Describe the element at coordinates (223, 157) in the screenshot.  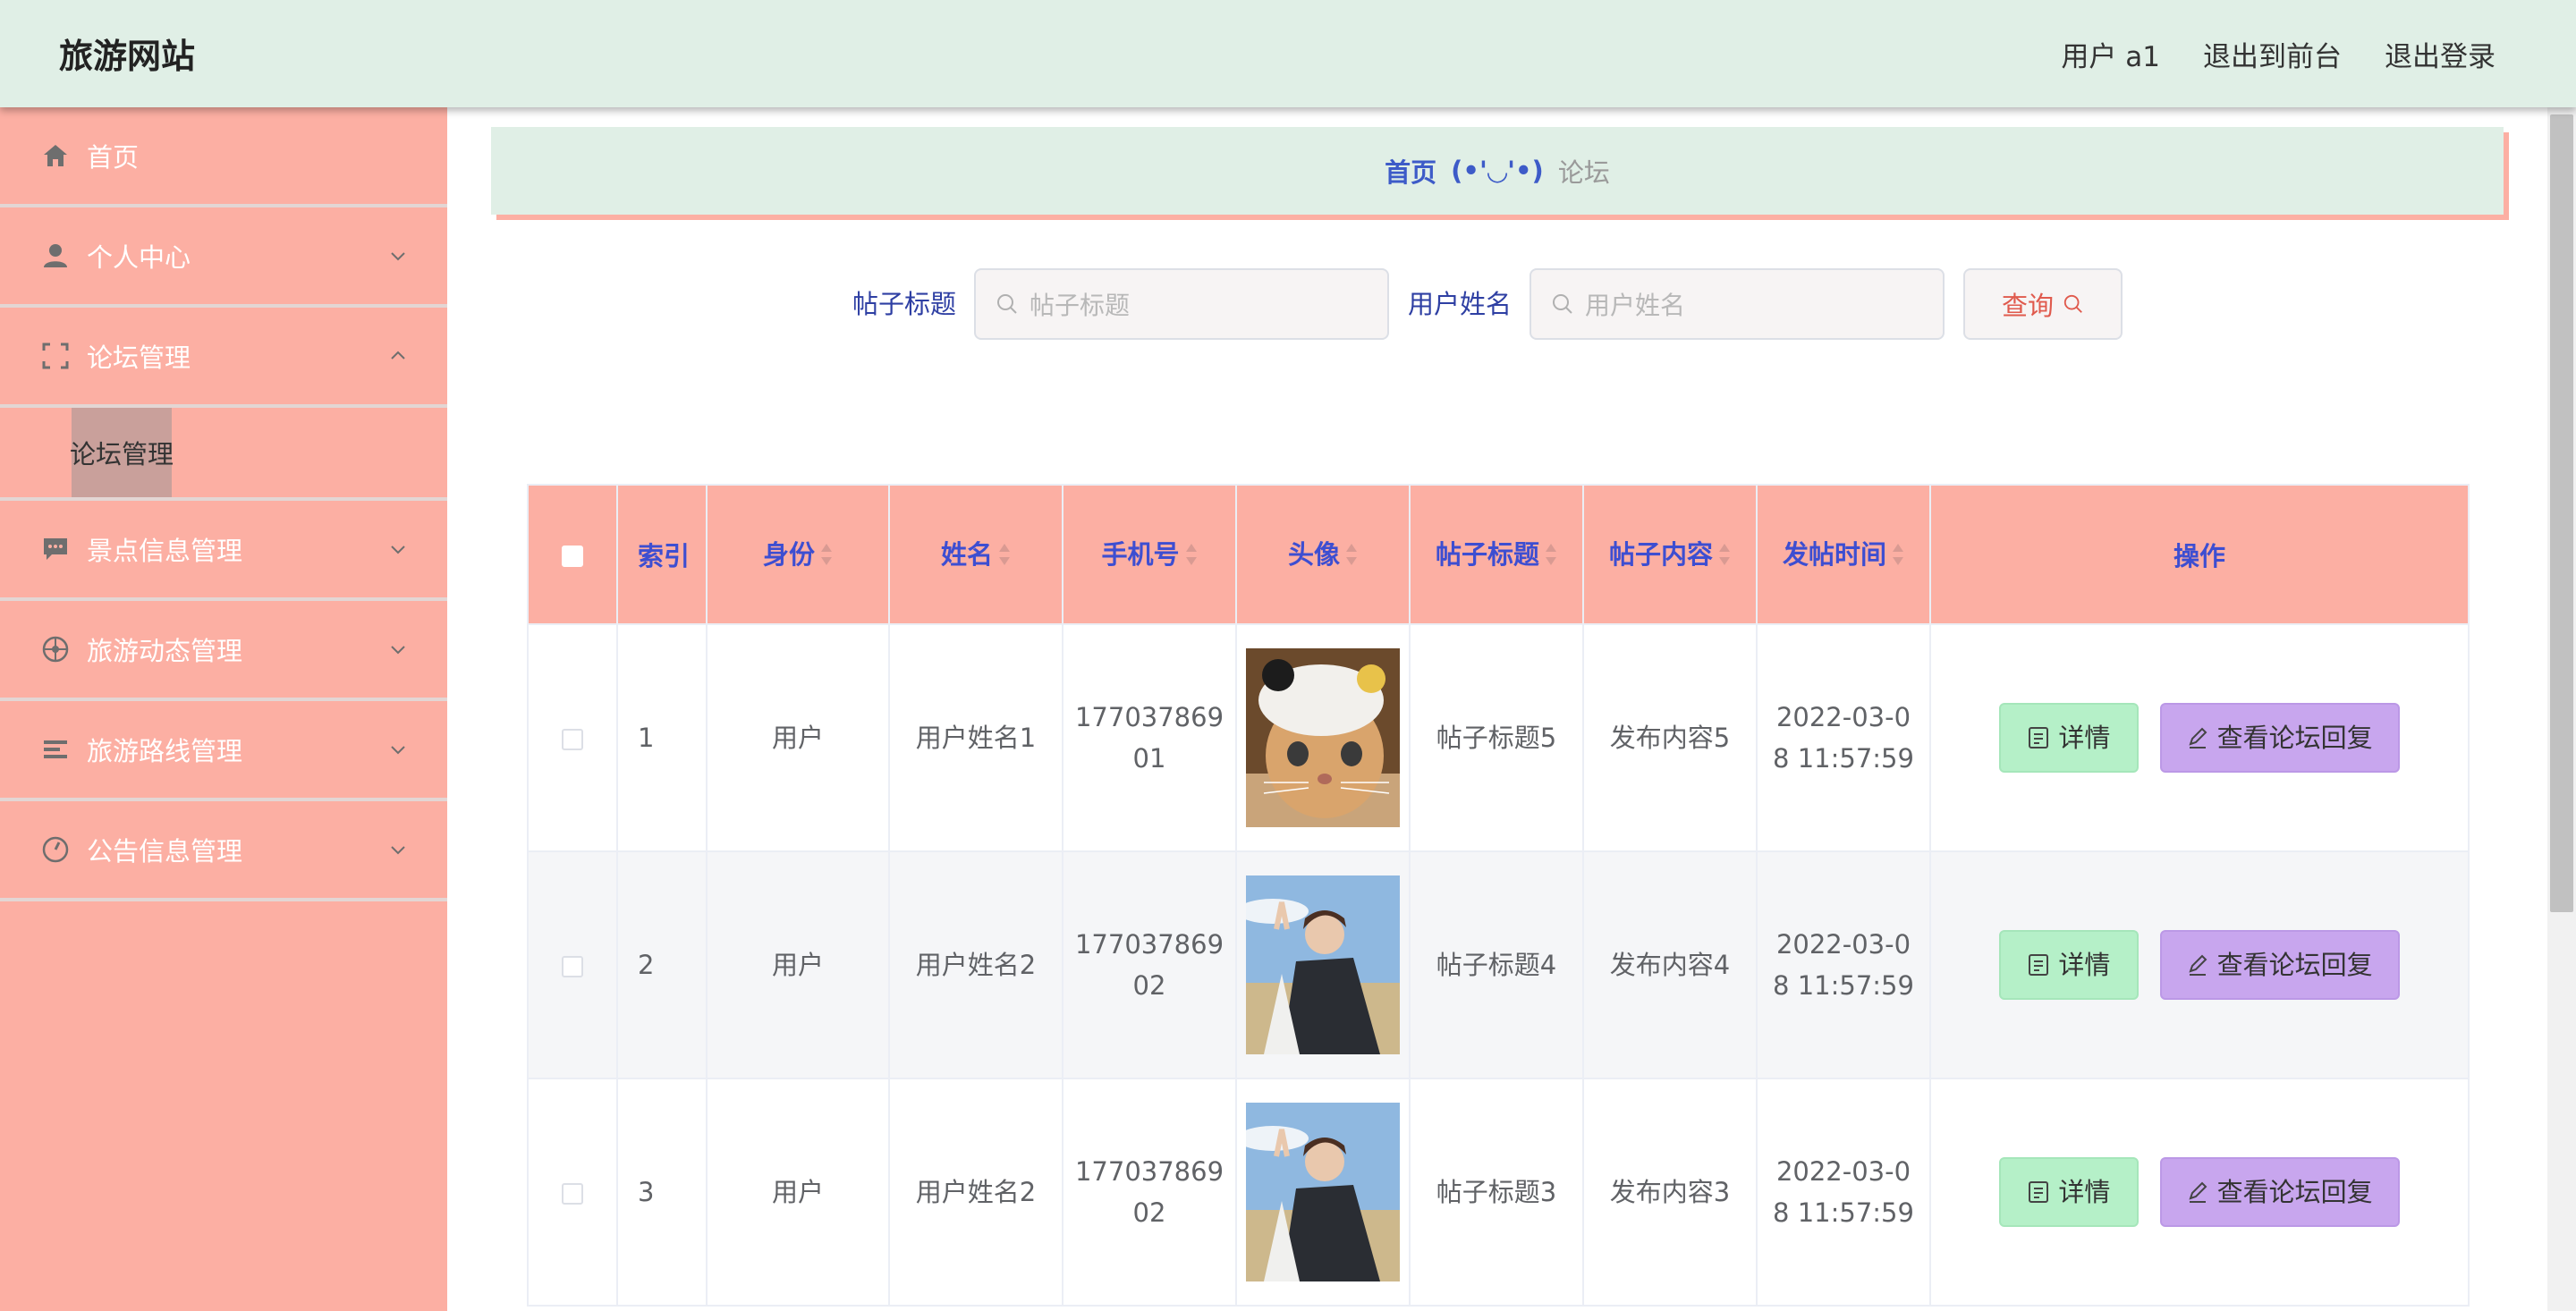
I see `sidebar-item-home: 首页` at that location.